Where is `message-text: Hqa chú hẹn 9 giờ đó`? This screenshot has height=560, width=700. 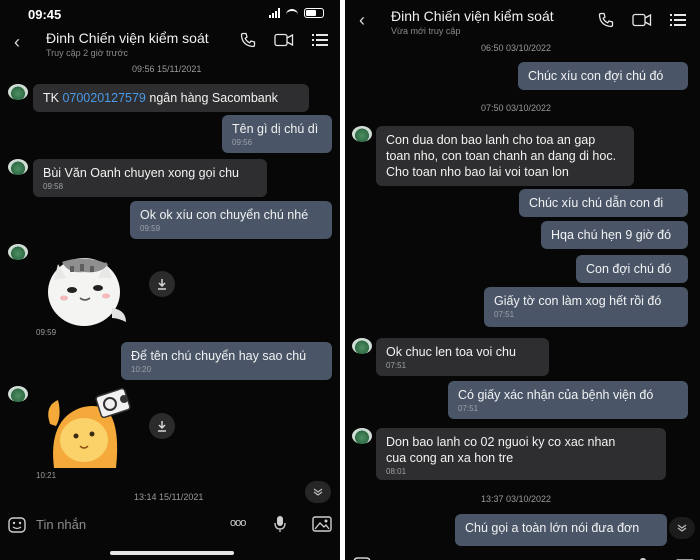 message-text: Hqa chú hẹn 9 giờ đó is located at coordinates (611, 235).